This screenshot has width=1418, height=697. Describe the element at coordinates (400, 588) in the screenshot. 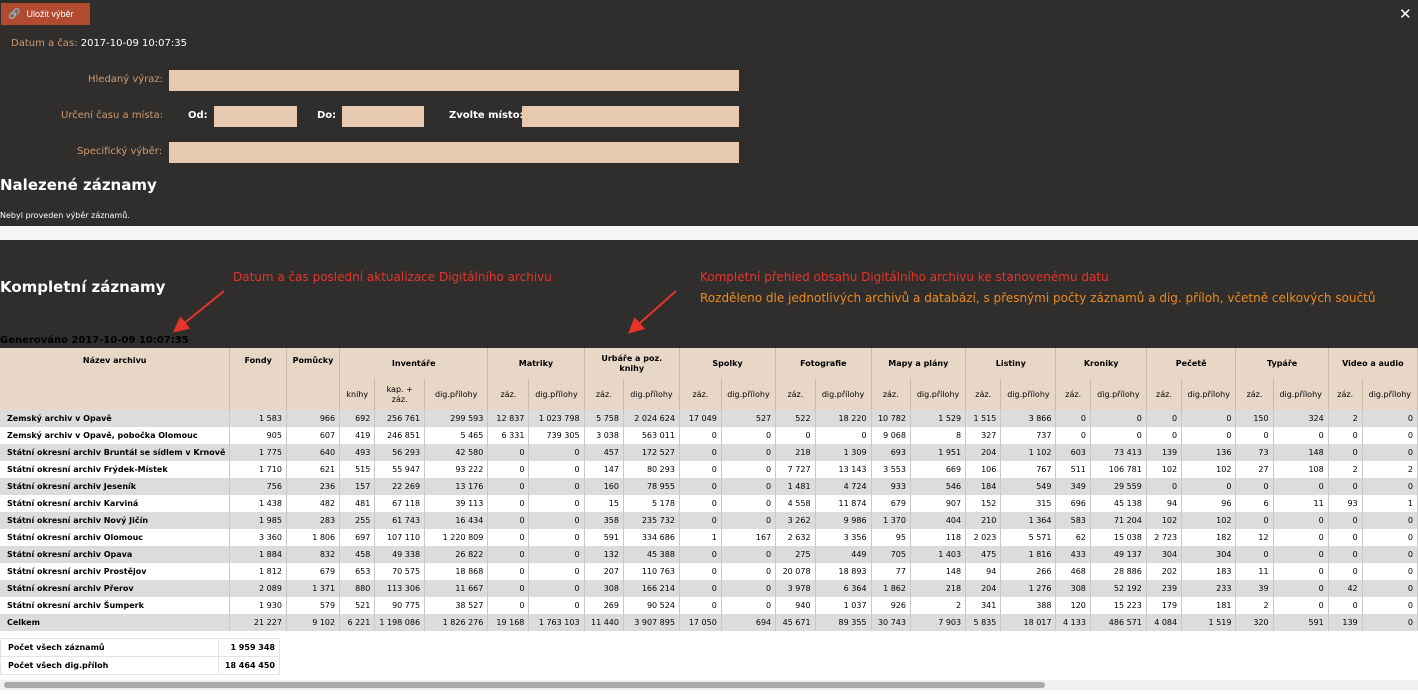

I see `value-cell: 113 306` at that location.